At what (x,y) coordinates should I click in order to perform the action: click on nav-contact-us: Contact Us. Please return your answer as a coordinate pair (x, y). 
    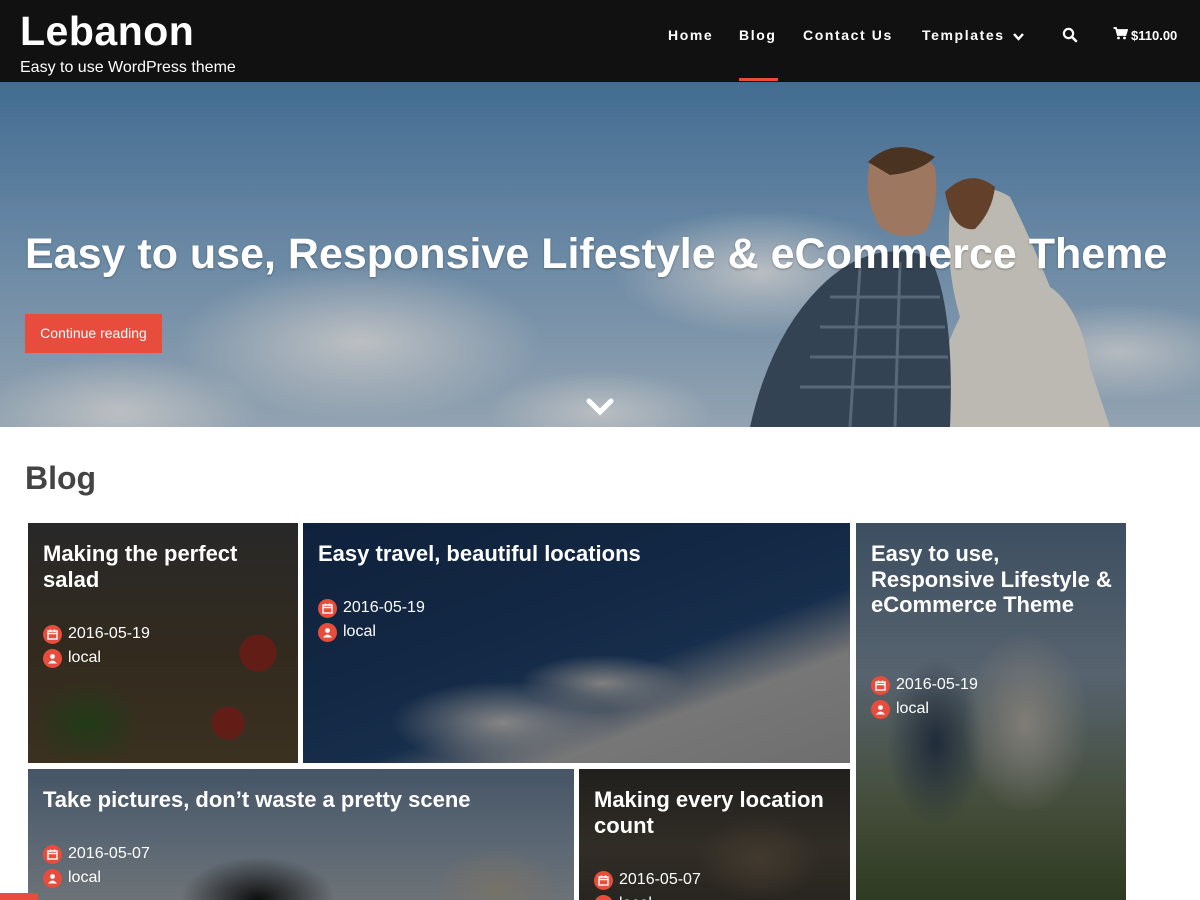
    Looking at the image, I should click on (848, 35).